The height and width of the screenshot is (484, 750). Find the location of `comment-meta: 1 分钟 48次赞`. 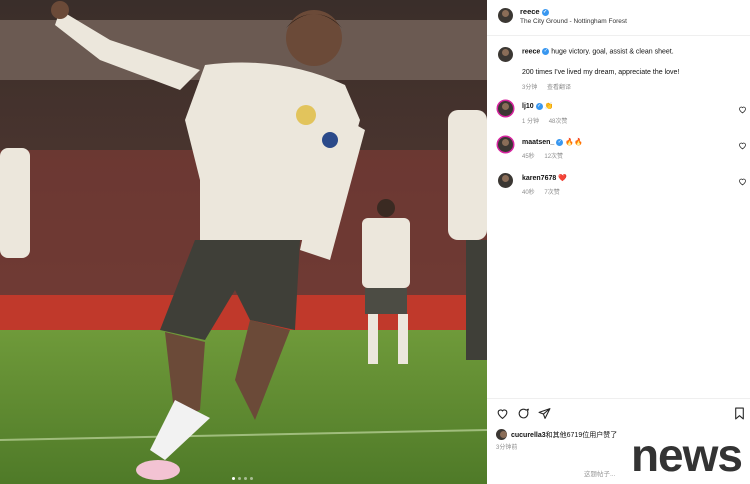

comment-meta: 1 分钟 48次赞 is located at coordinates (548, 120).